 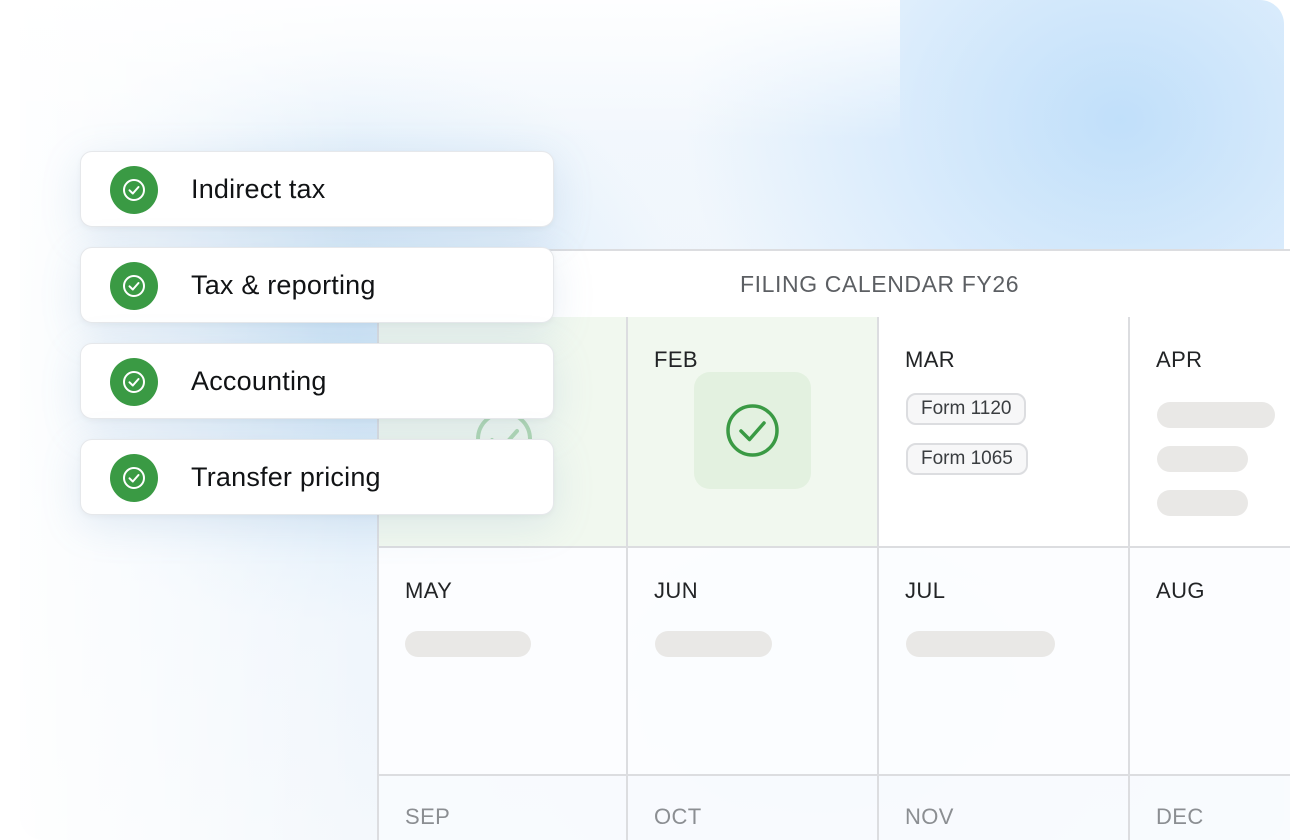 What do you see at coordinates (678, 816) in the screenshot?
I see `month-label-oct: OCT` at bounding box center [678, 816].